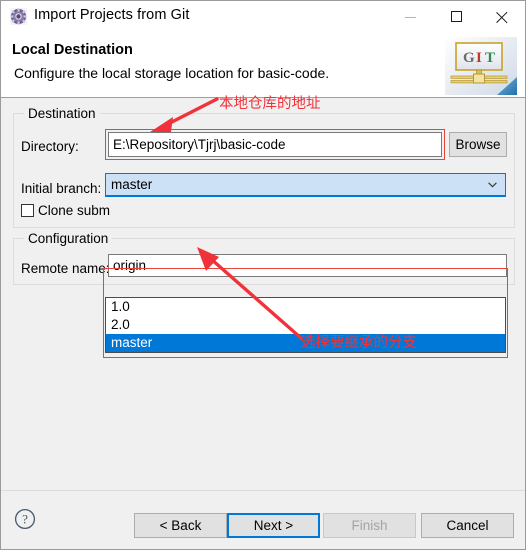  Describe the element at coordinates (50, 146) in the screenshot. I see `directory-label: Directory:` at that location.